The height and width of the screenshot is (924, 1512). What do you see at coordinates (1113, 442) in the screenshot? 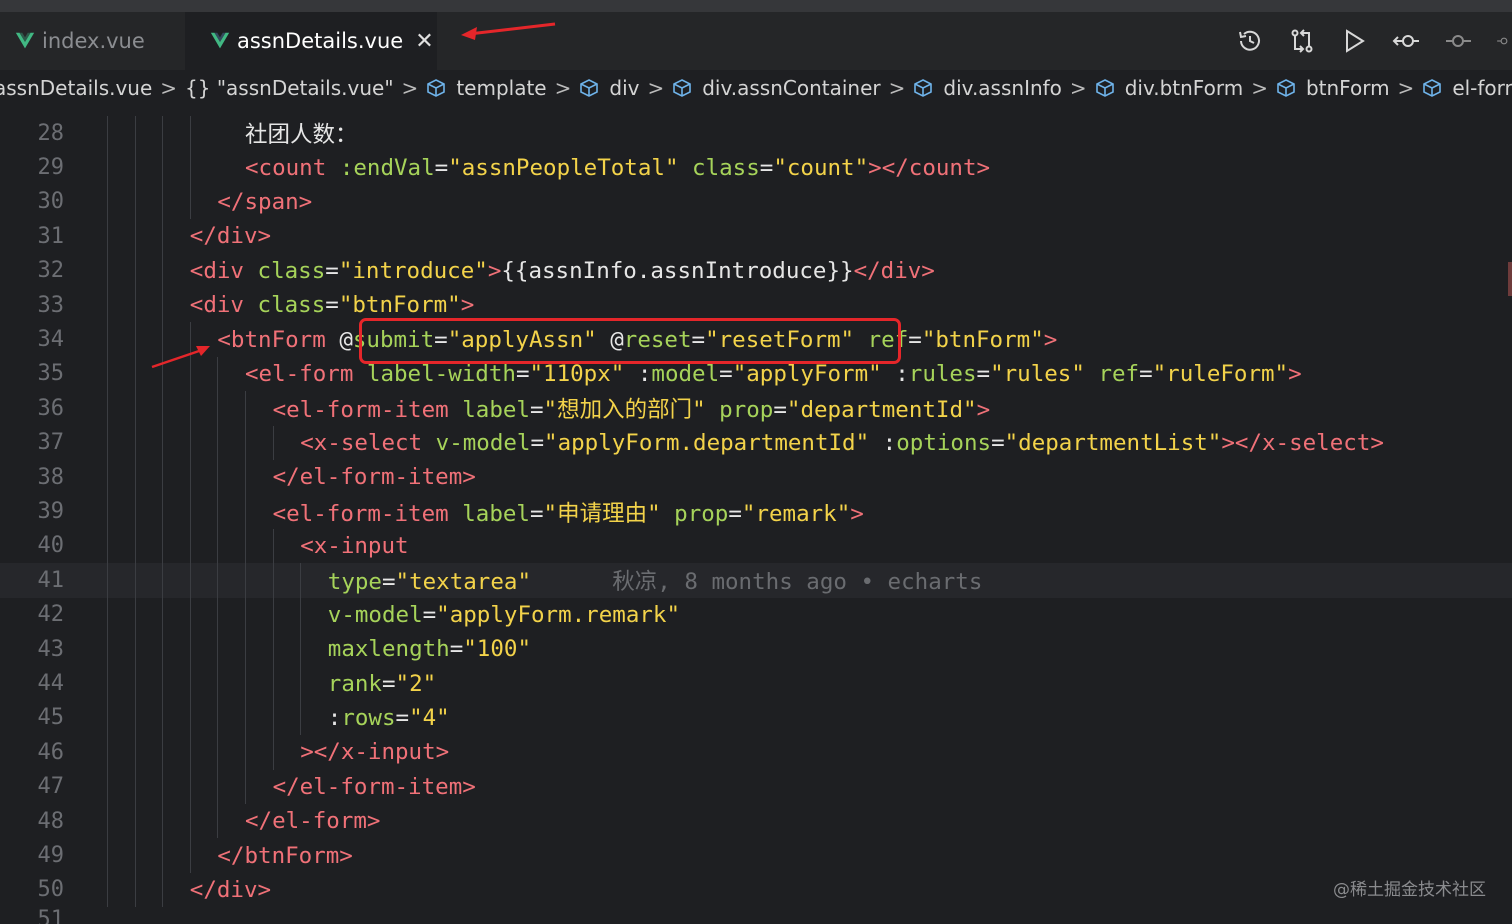
I see `code-token: "departmentList"` at bounding box center [1113, 442].